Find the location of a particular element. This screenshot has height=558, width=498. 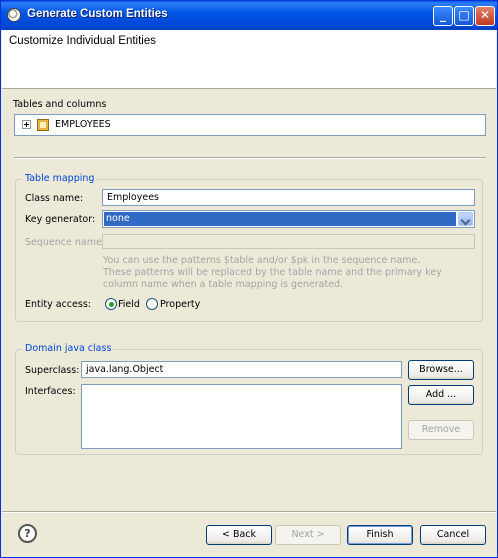

interfaces-label: Interfaces: is located at coordinates (50, 391).